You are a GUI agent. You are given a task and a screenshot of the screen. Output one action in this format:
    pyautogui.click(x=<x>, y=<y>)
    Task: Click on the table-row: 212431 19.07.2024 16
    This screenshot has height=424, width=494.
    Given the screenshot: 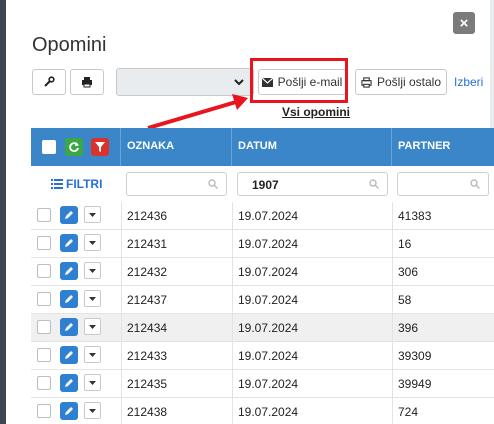 What is the action you would take?
    pyautogui.click(x=262, y=244)
    